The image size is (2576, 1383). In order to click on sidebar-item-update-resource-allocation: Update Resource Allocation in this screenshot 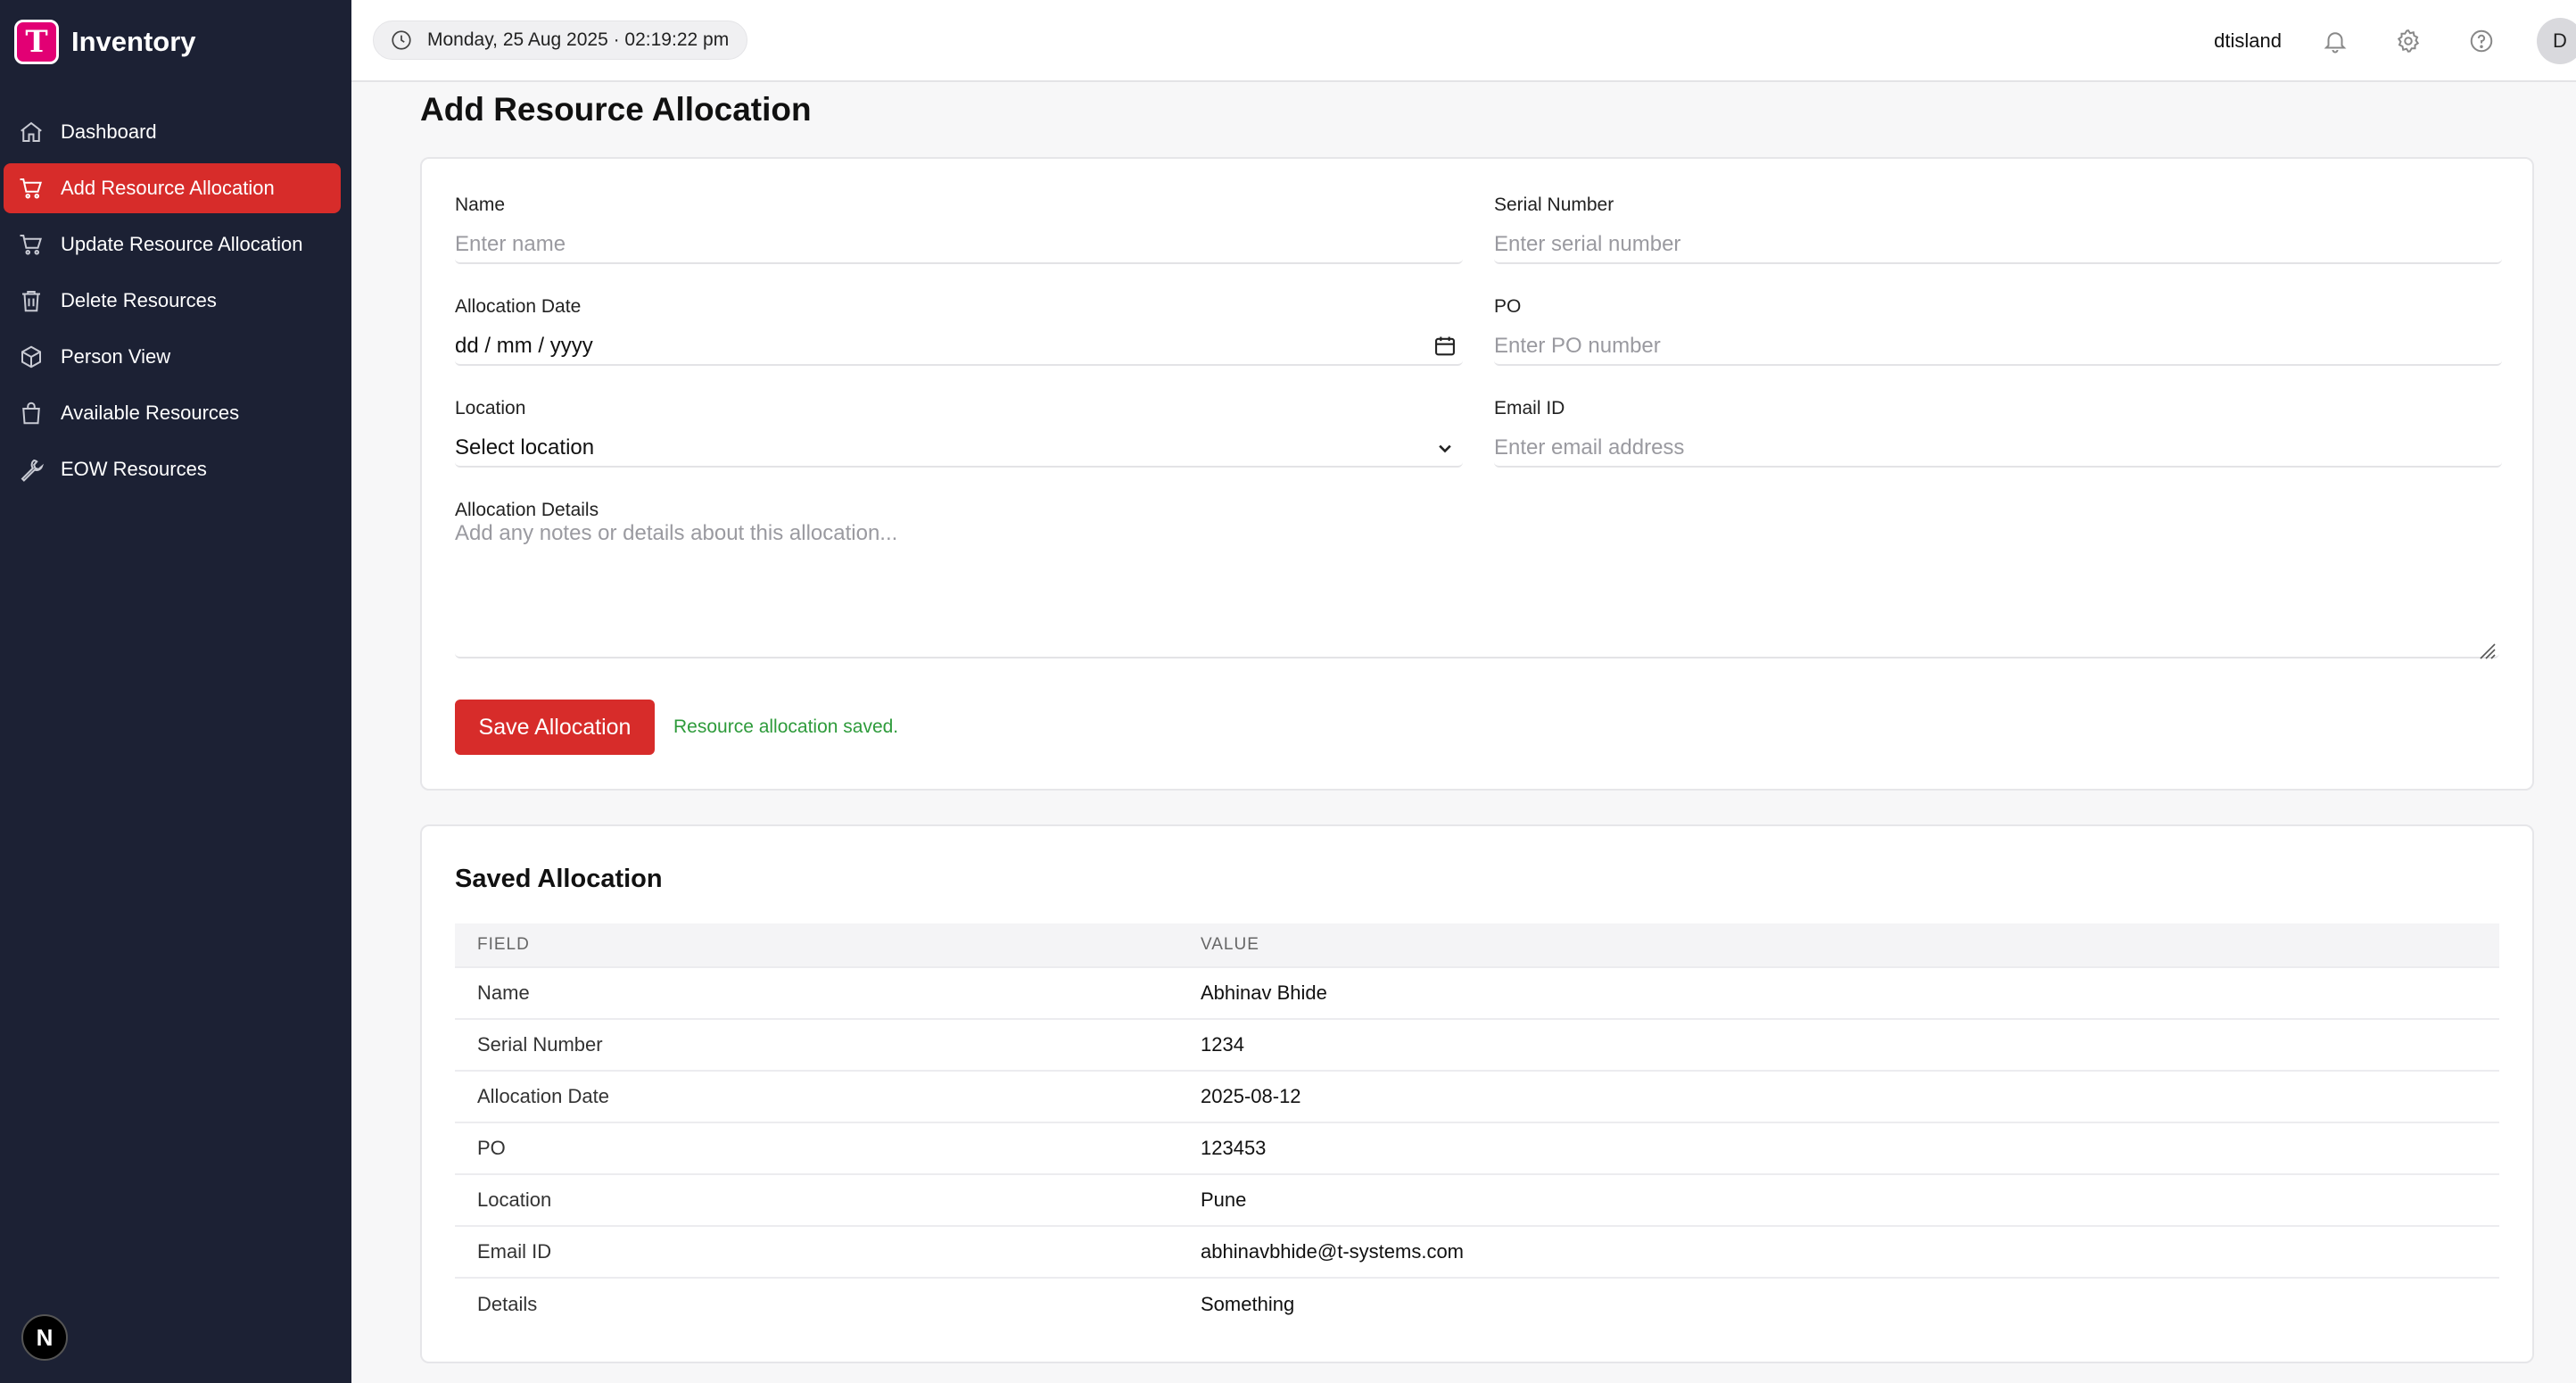, I will do `click(173, 244)`.